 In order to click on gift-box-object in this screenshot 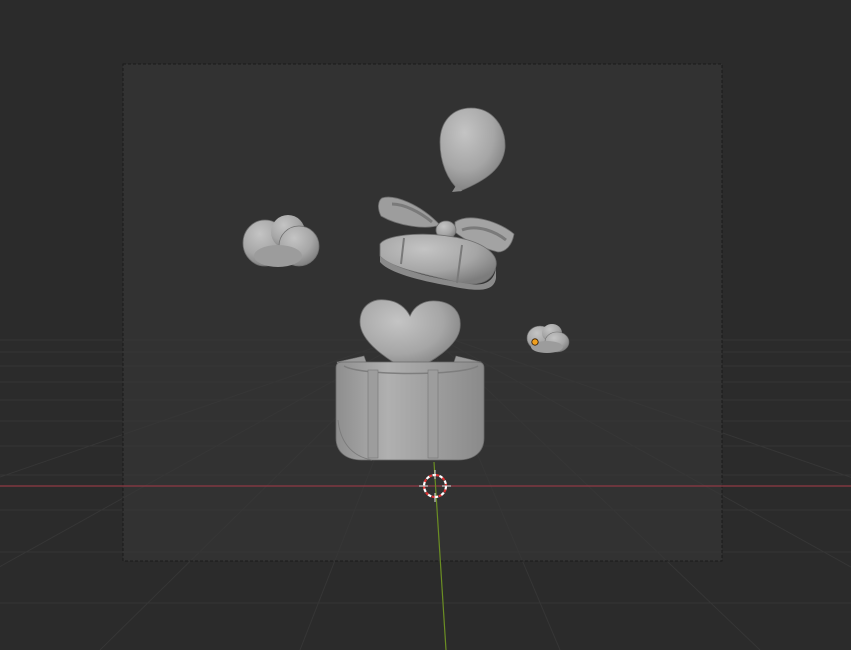, I will do `click(410, 408)`.